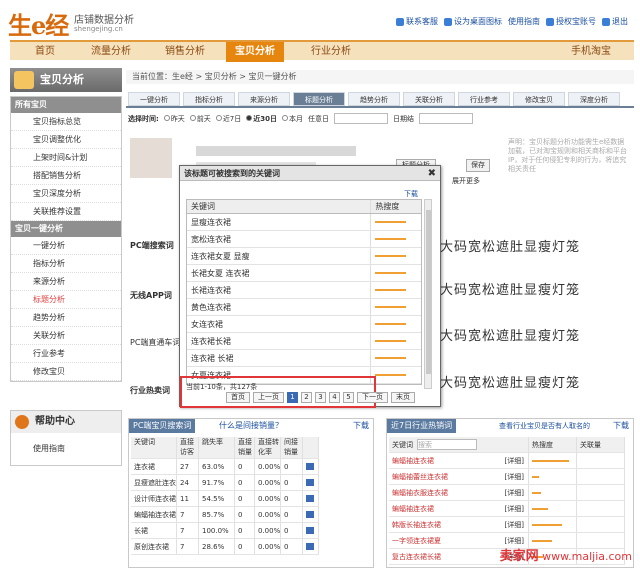 The width and height of the screenshot is (640, 568). What do you see at coordinates (255, 52) in the screenshot?
I see `nav-product: 宝贝分析` at bounding box center [255, 52].